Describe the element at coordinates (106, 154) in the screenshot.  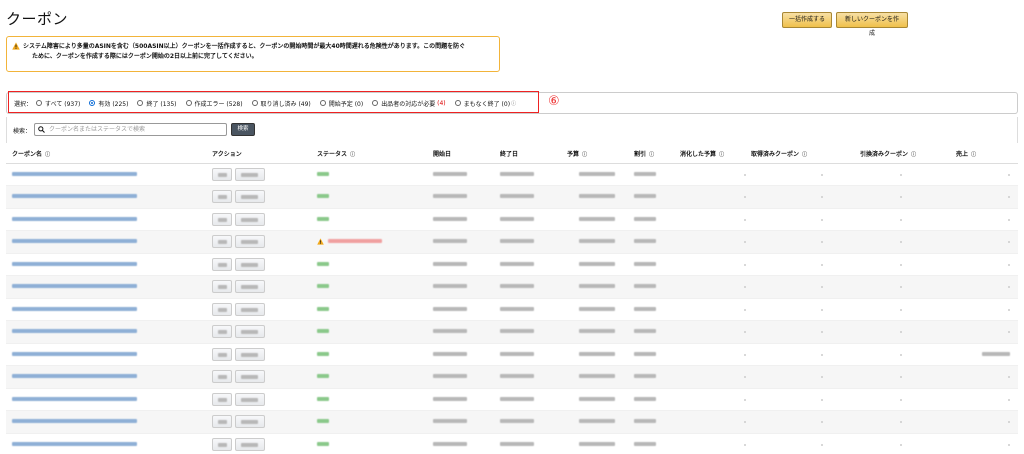
I see `col-header-name: クーポン名 ⓘ` at that location.